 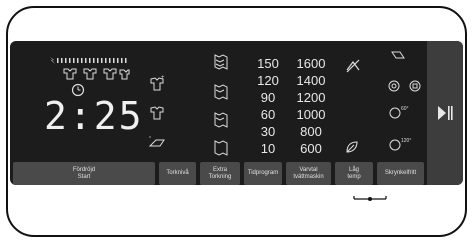 I want to click on timer-60-icon, so click(x=395, y=113).